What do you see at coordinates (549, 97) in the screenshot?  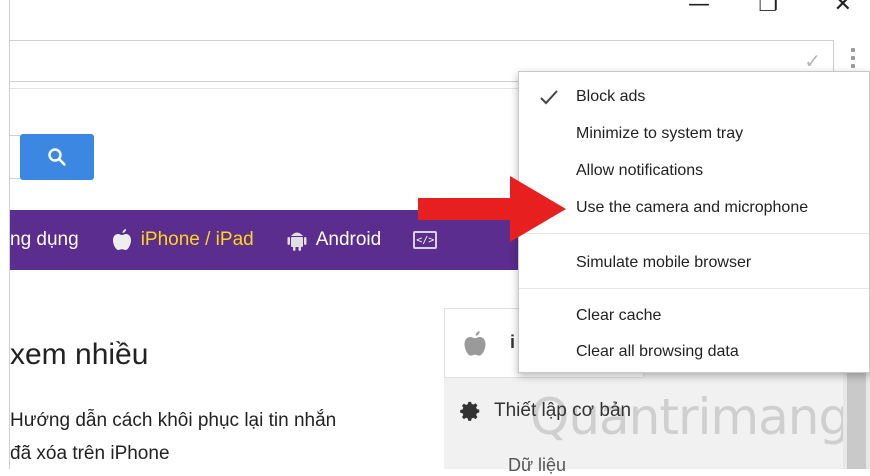 I see `check-icon` at bounding box center [549, 97].